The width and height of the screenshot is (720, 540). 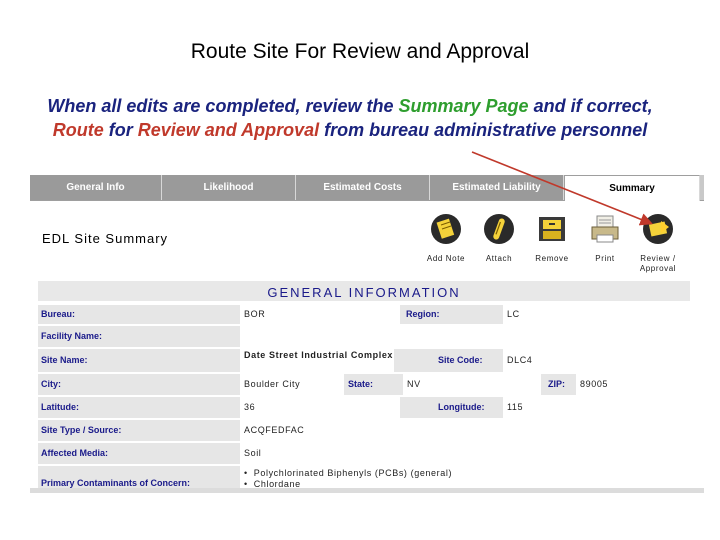 I want to click on tab-general-info: General Info, so click(x=96, y=187).